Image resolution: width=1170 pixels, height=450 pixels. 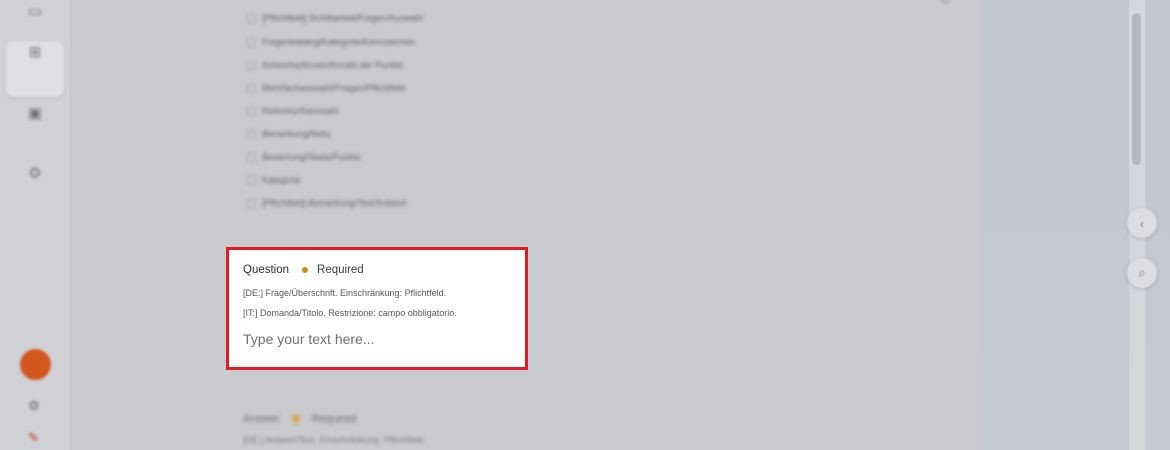 What do you see at coordinates (297, 134) in the screenshot?
I see `option-label: Bemerkung/Notiz` at bounding box center [297, 134].